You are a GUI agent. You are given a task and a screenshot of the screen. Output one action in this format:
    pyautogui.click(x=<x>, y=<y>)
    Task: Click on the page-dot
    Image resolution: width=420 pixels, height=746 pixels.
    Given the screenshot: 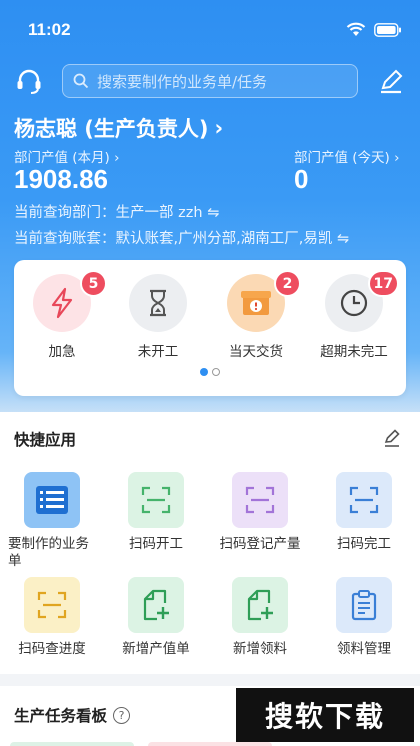 What is the action you would take?
    pyautogui.click(x=216, y=372)
    